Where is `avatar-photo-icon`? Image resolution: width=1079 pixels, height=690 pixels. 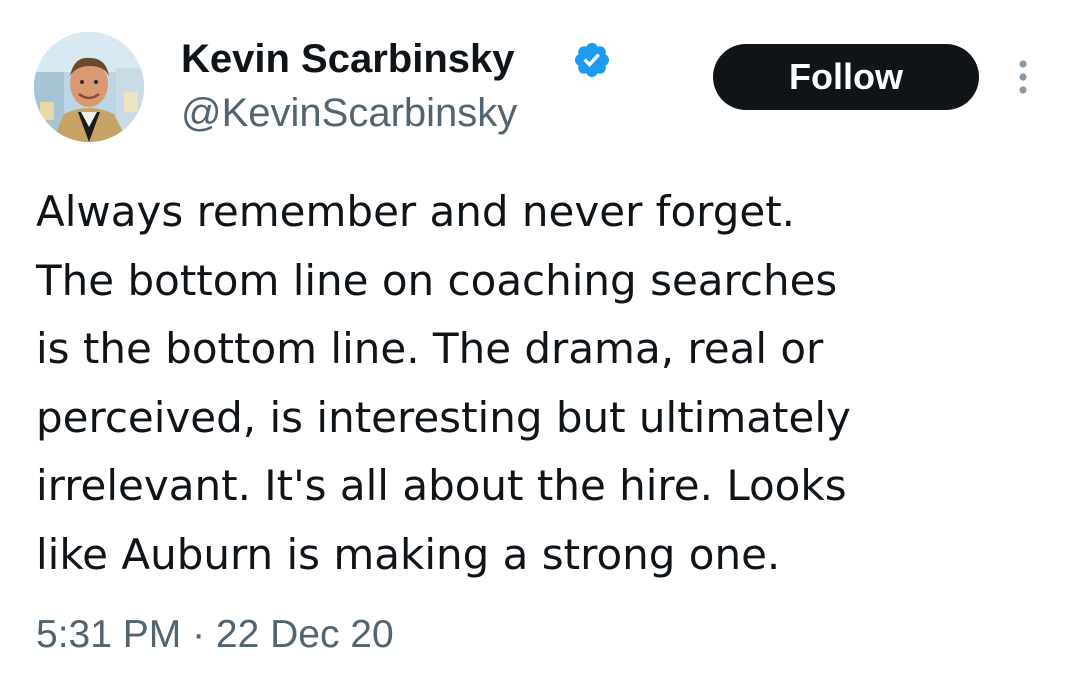 avatar-photo-icon is located at coordinates (89, 87).